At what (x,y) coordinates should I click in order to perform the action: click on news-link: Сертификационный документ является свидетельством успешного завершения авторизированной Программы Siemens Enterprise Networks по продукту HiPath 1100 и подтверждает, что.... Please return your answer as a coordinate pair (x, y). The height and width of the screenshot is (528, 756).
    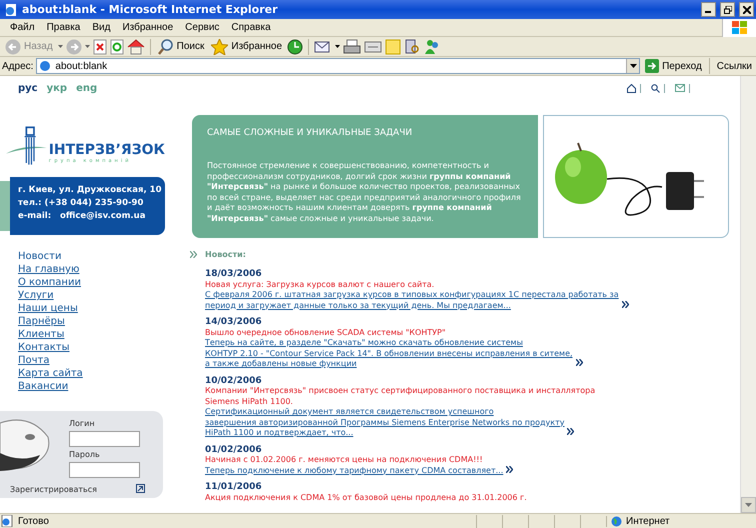
    Looking at the image, I should click on (384, 422).